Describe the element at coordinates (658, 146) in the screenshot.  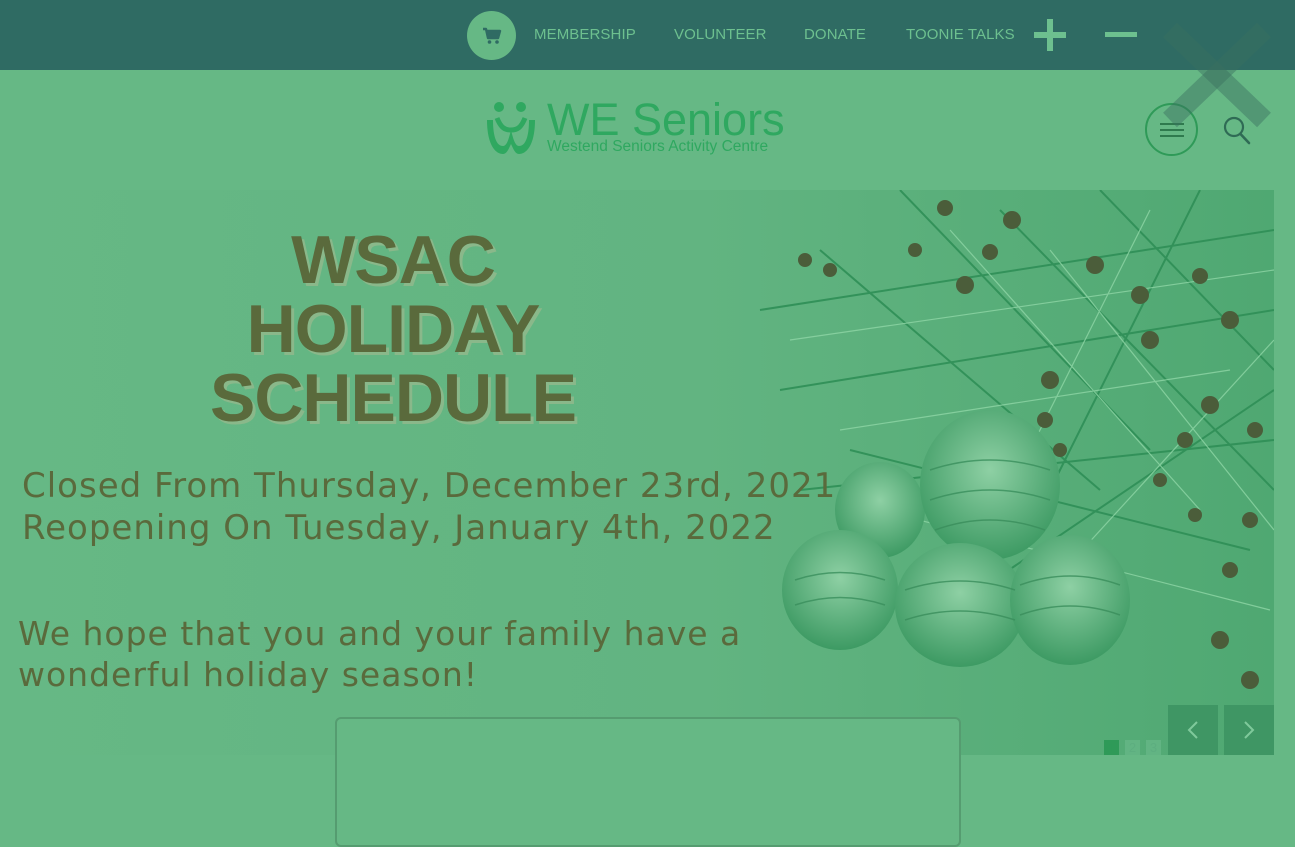
I see `logo-subtitle: Westend Seniors Activity Centre` at that location.